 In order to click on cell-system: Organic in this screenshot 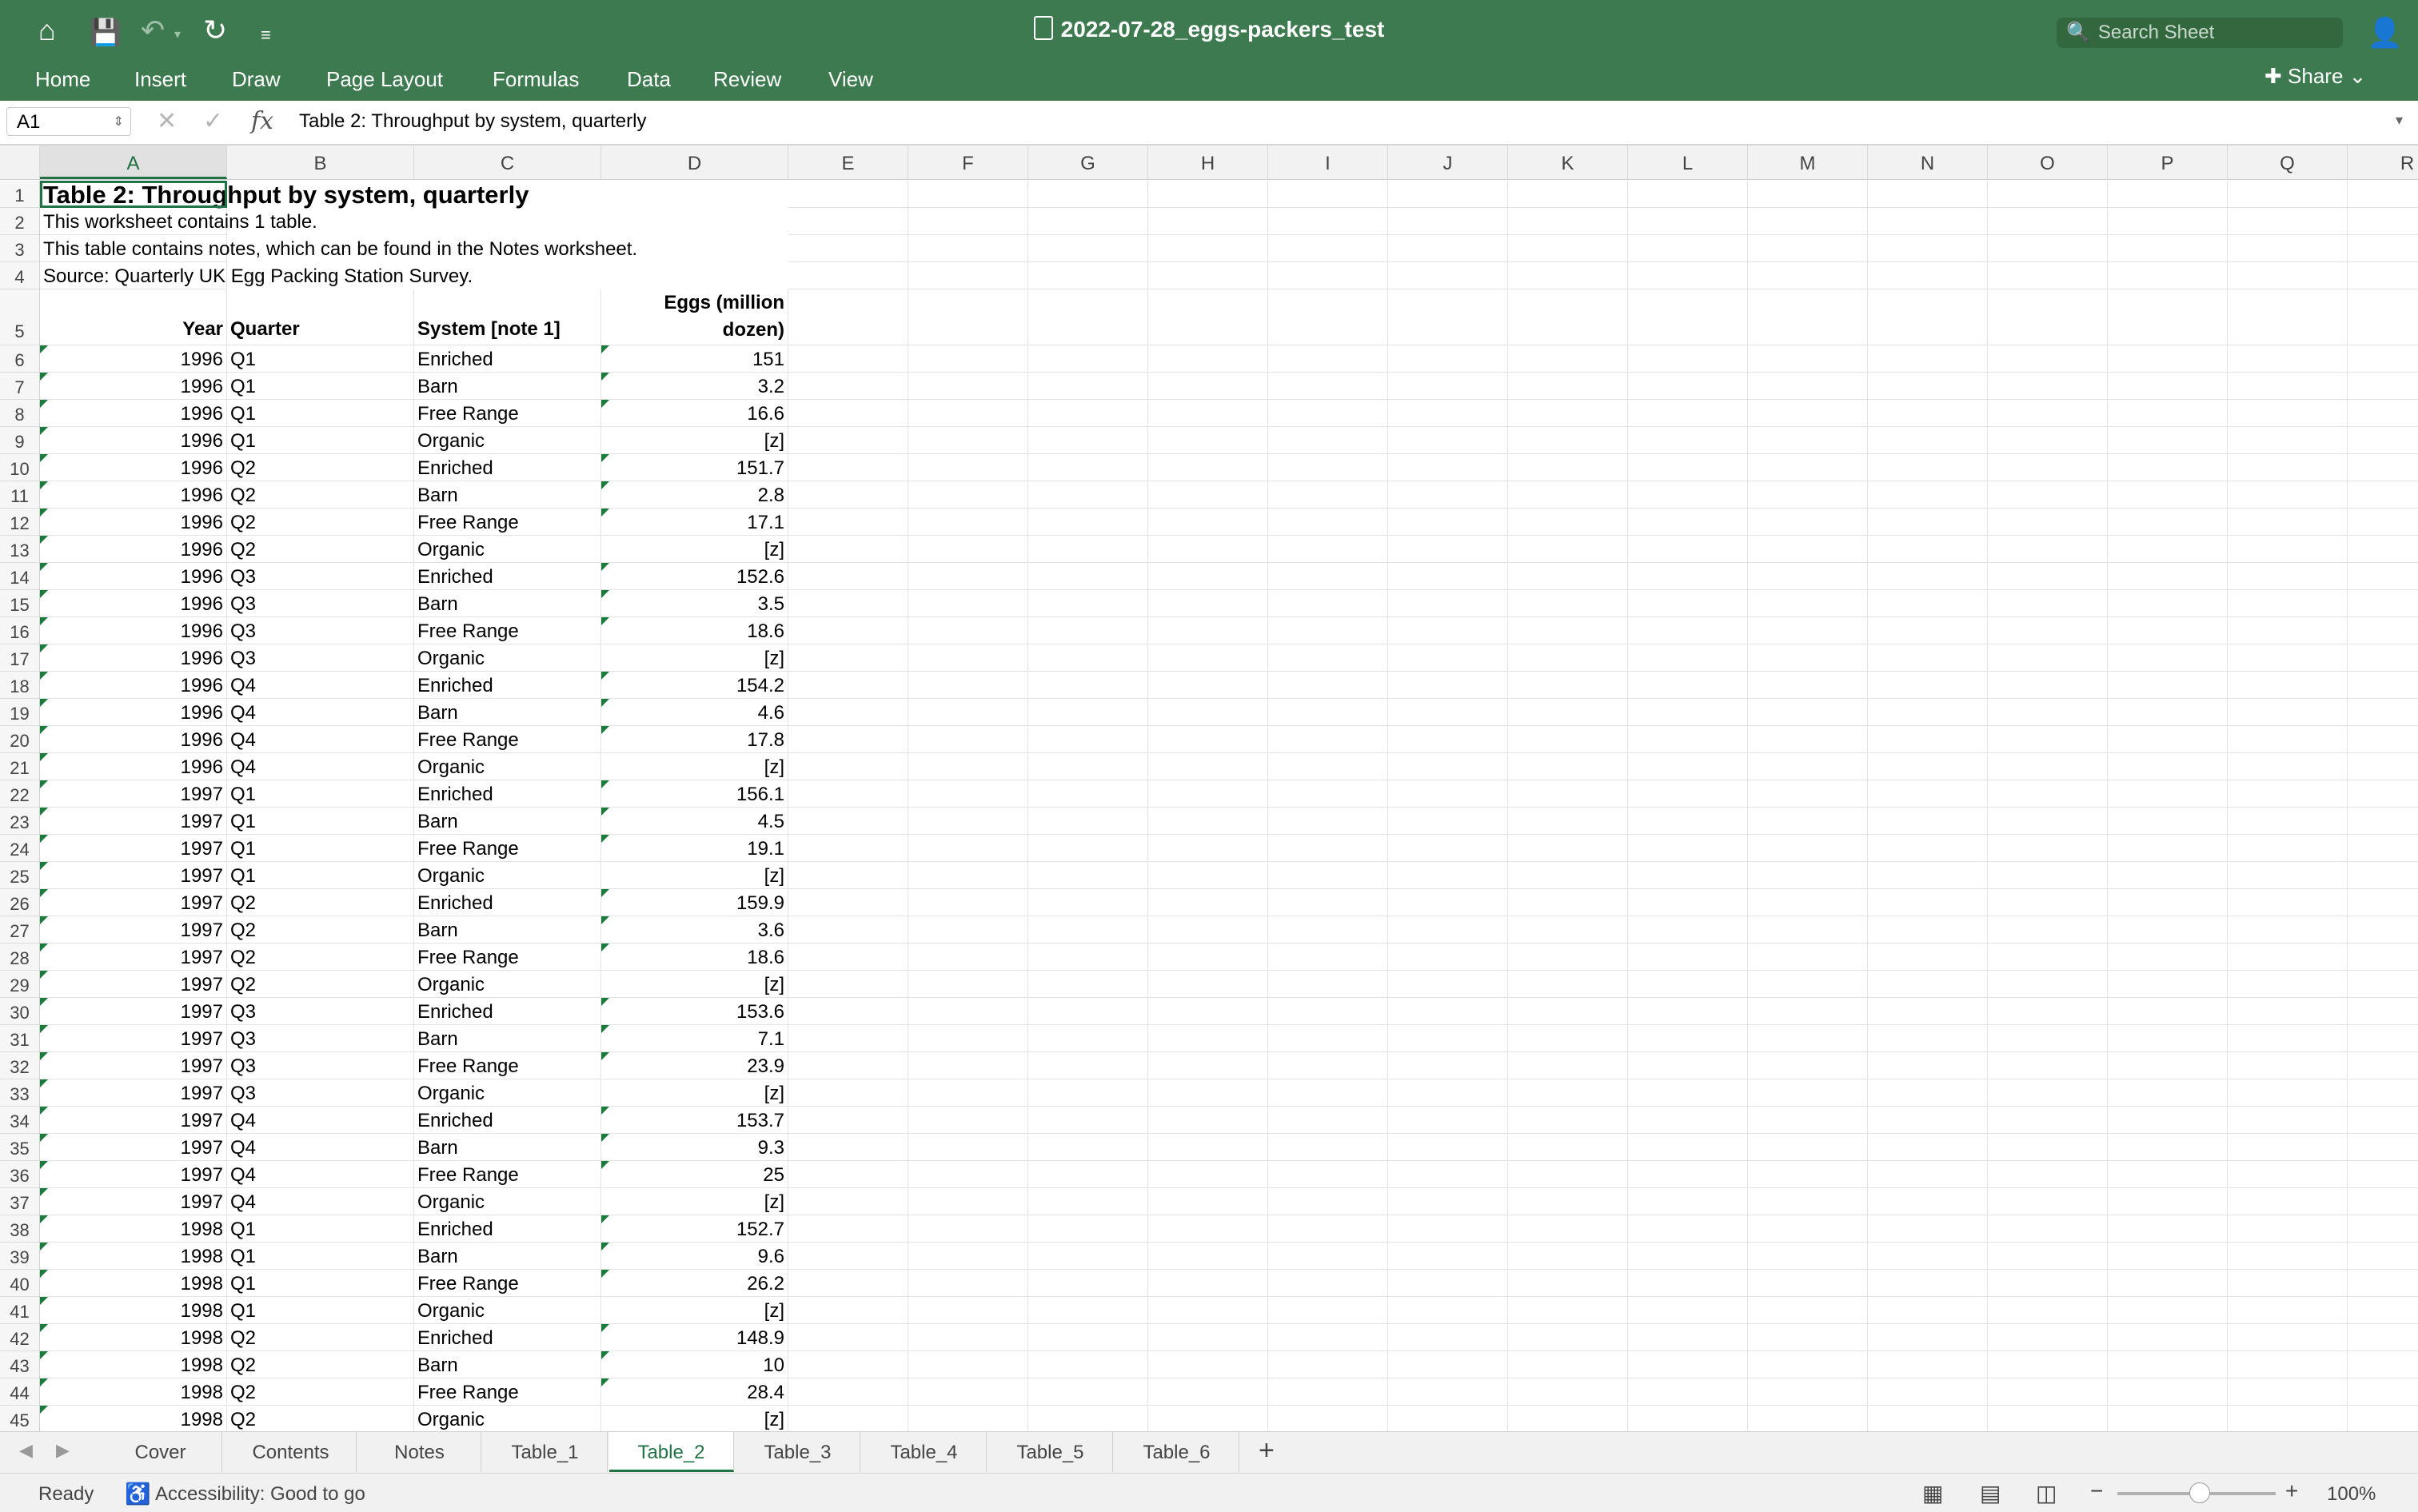, I will do `click(508, 658)`.